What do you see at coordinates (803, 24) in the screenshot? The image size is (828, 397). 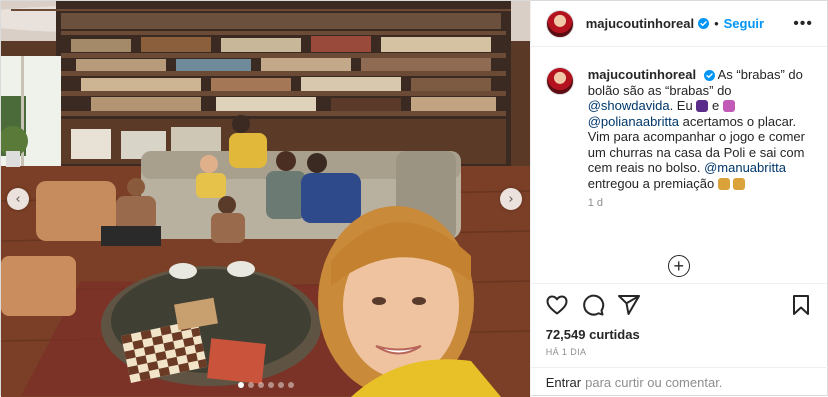 I see `more-options-icon: •••` at bounding box center [803, 24].